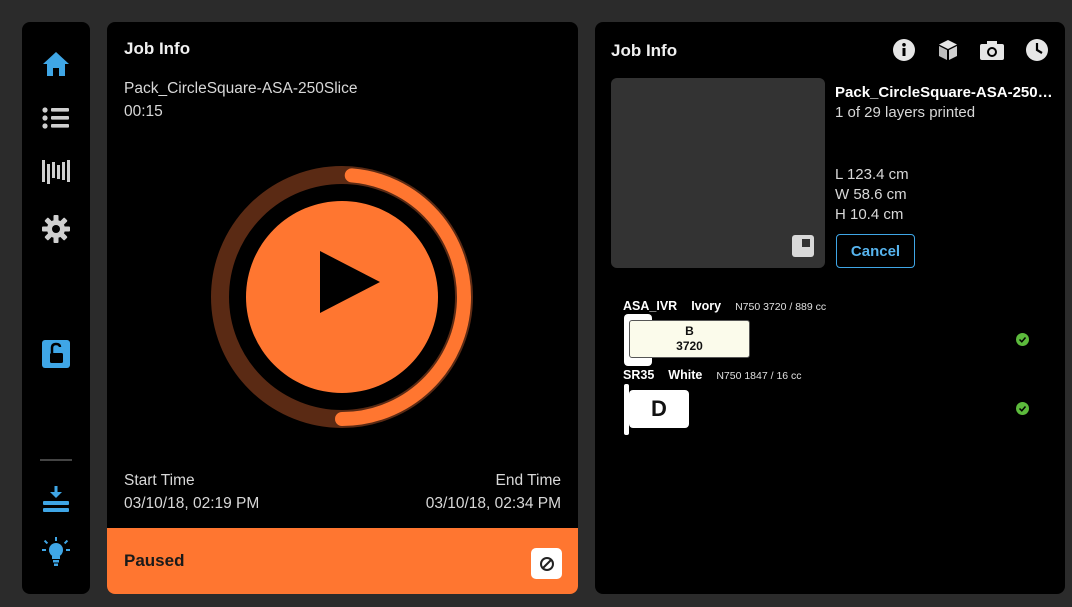  Describe the element at coordinates (528, 480) in the screenshot. I see `end-time-label: End Time` at that location.